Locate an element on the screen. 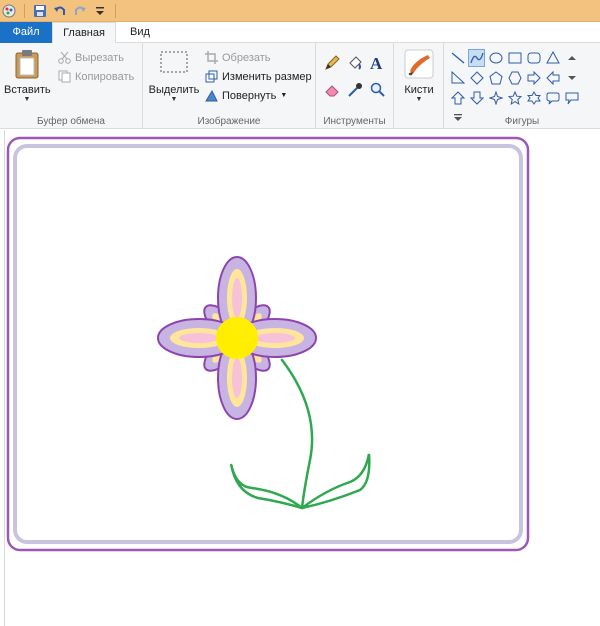  crop-icon is located at coordinates (211, 57).